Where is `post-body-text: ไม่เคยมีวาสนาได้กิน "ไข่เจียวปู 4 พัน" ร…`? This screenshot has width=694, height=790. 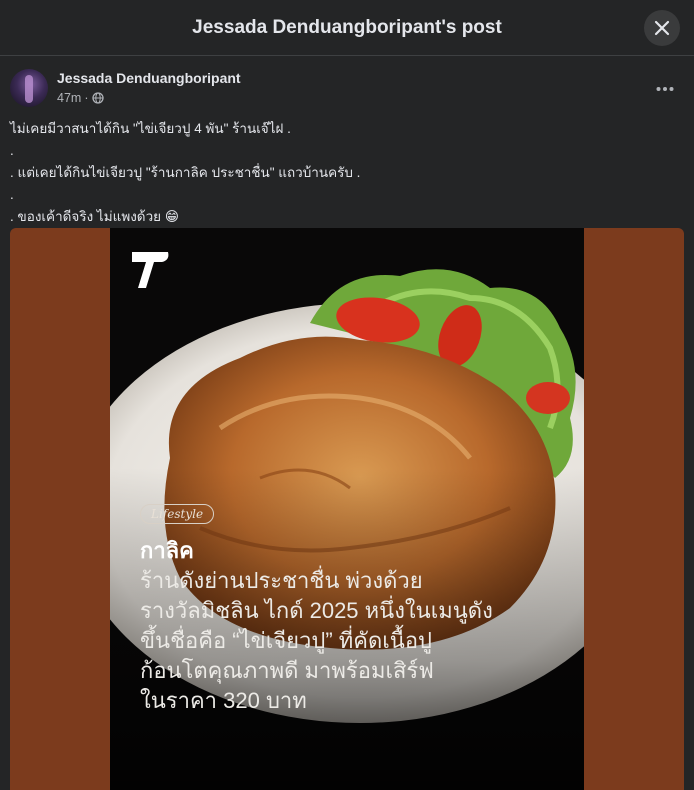
post-body-text: ไม่เคยมีวาสนาได้กิน "ไข่เจียวปู 4 พัน" ร… is located at coordinates (345, 173).